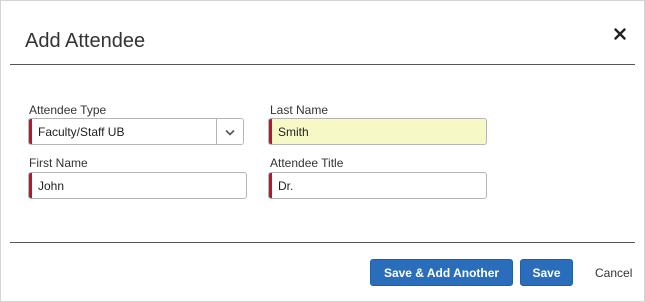 This screenshot has height=302, width=645. What do you see at coordinates (322, 242) in the screenshot?
I see `footer-divider` at bounding box center [322, 242].